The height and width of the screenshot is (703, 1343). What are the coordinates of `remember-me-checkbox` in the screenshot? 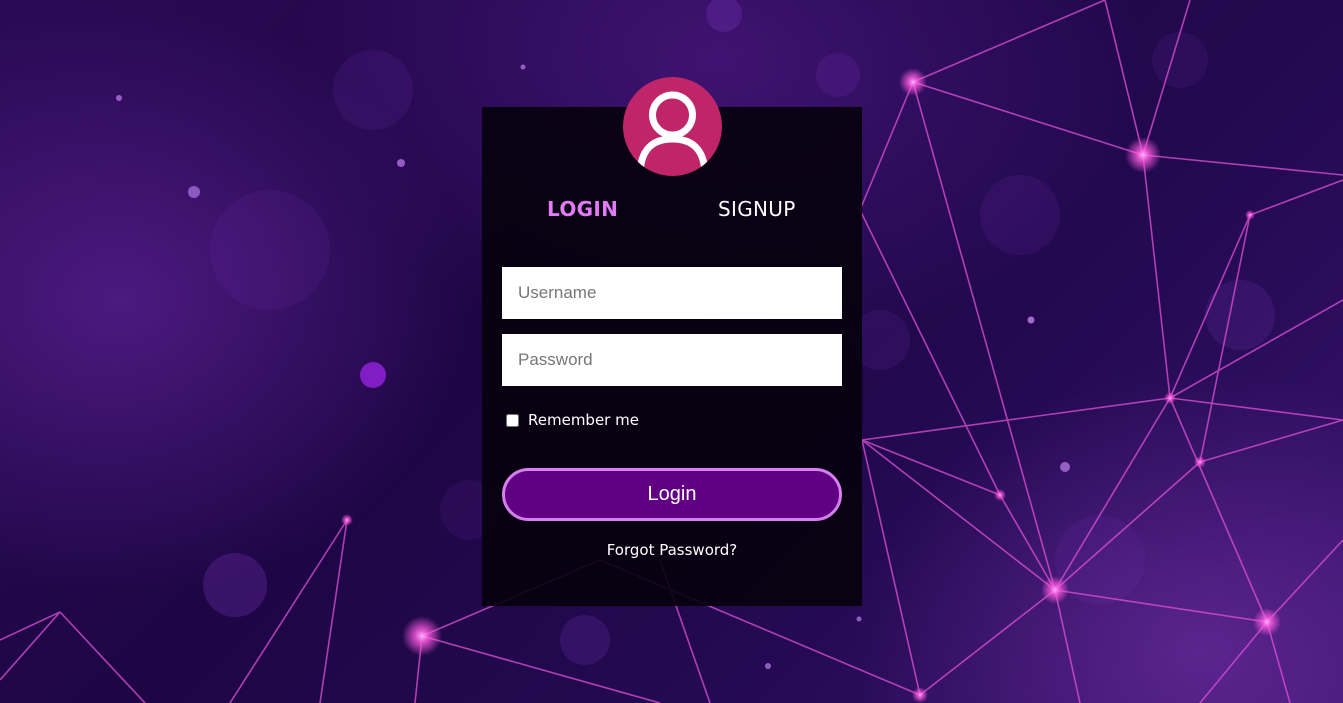 It's located at (512, 420).